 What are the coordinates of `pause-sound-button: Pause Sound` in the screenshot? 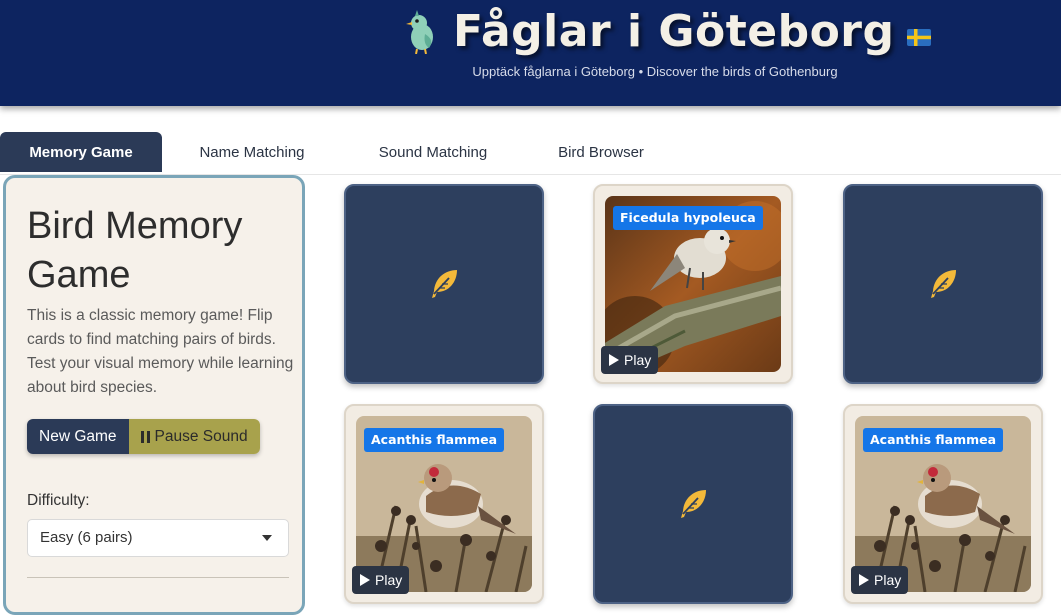 It's located at (194, 436).